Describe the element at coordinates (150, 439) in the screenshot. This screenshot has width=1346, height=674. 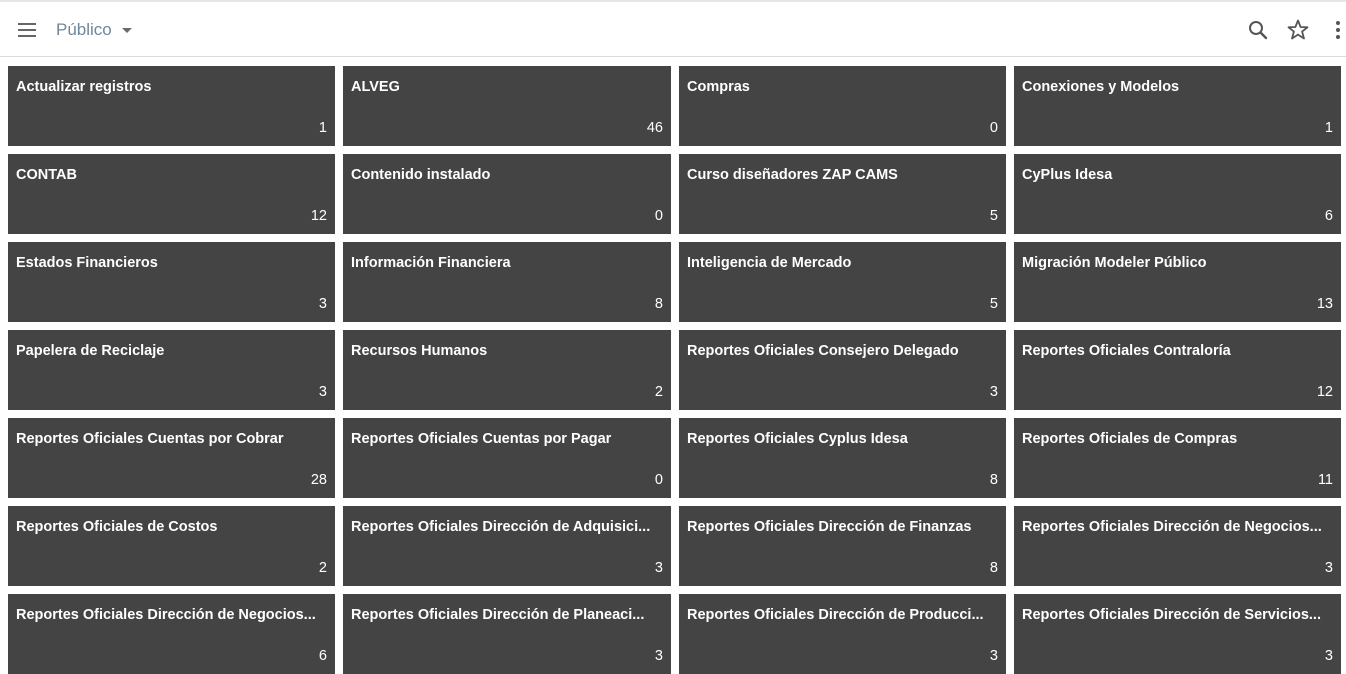
I see `folder-tile-name: Reportes Oficiales Cuentas por Cobrar` at that location.